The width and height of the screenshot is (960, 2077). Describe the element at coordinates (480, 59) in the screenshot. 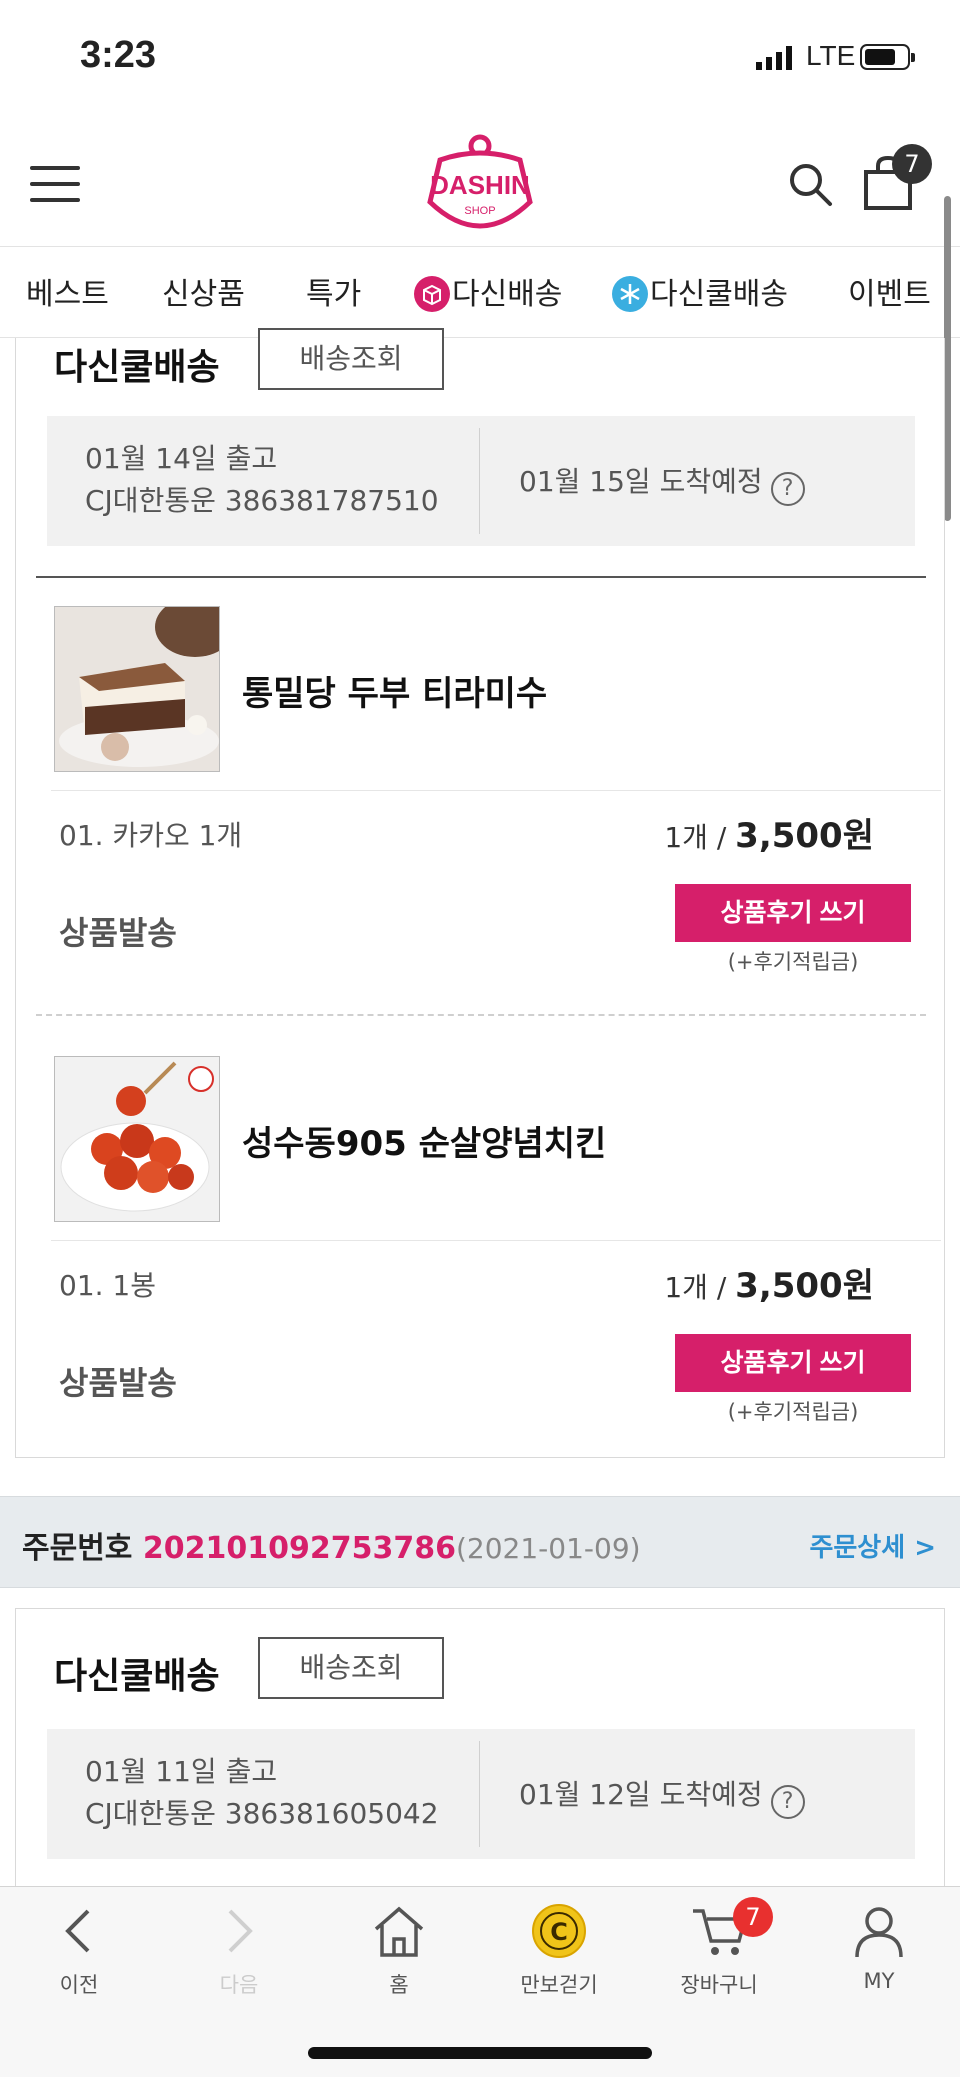

I see `status-bar: 3:23 LTE` at that location.